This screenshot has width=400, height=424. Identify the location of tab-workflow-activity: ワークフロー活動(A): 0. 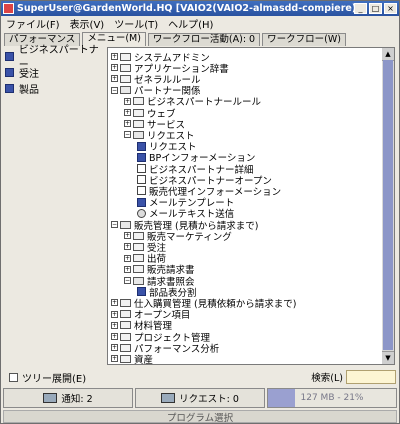
(204, 39).